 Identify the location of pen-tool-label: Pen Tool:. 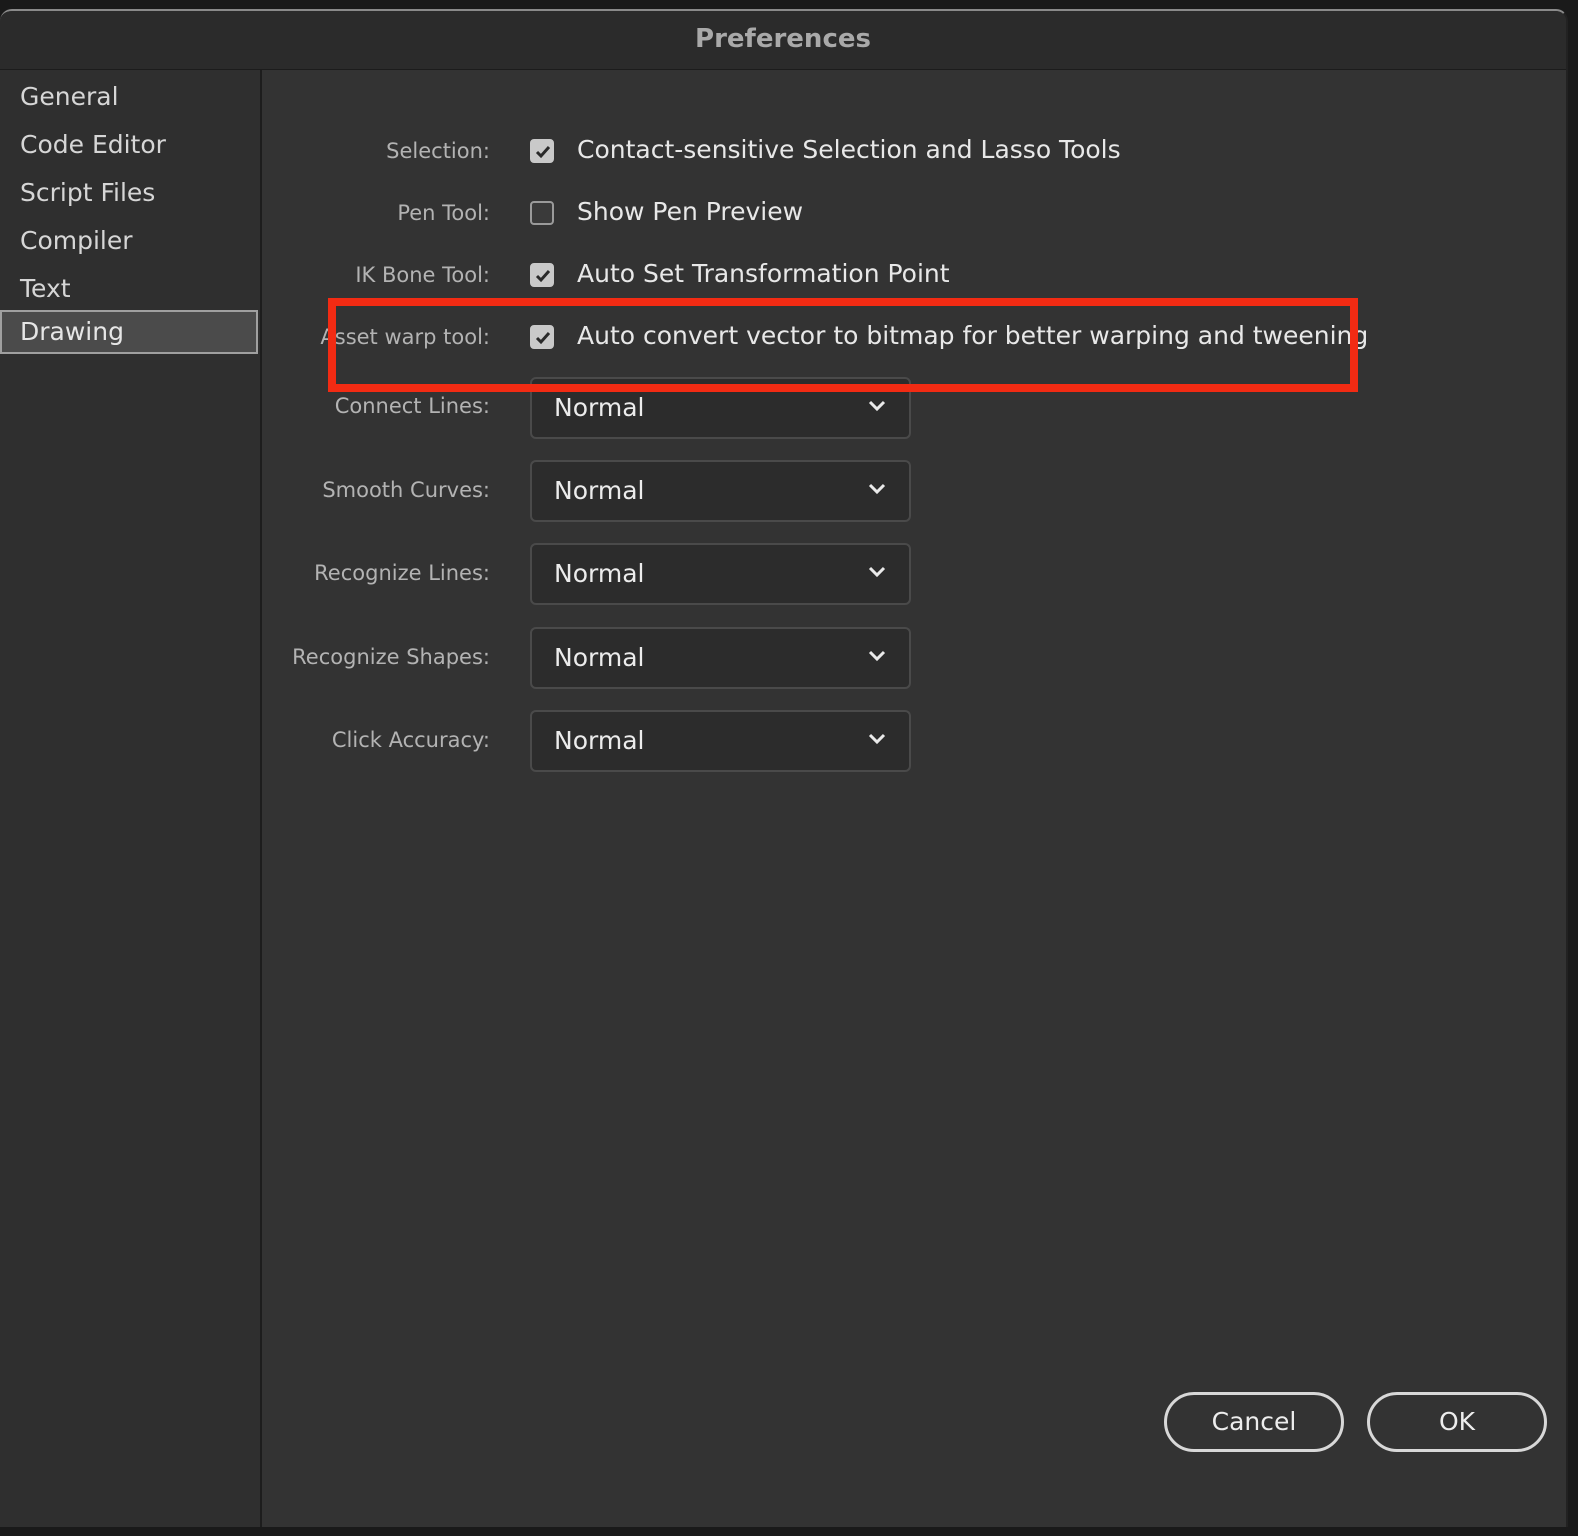
(443, 213).